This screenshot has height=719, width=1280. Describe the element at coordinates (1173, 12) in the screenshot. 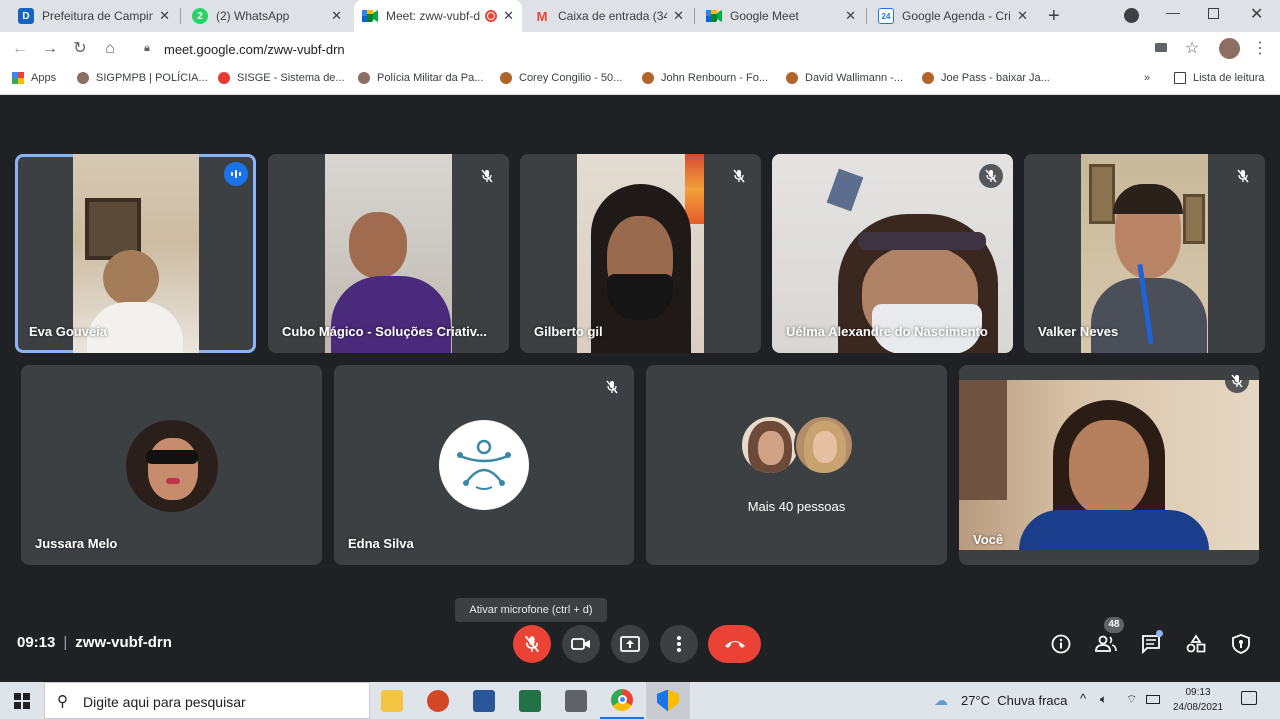

I see `minimize-icon: —` at that location.